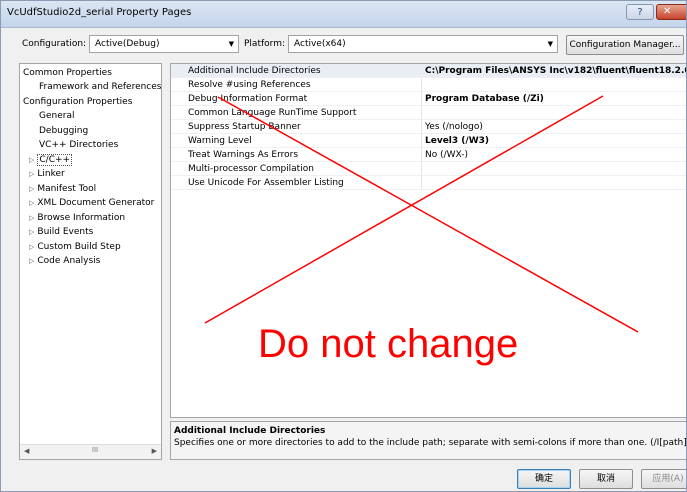 The image size is (687, 492). What do you see at coordinates (26, 451) in the screenshot?
I see `scroll-left-icon: ◀` at bounding box center [26, 451].